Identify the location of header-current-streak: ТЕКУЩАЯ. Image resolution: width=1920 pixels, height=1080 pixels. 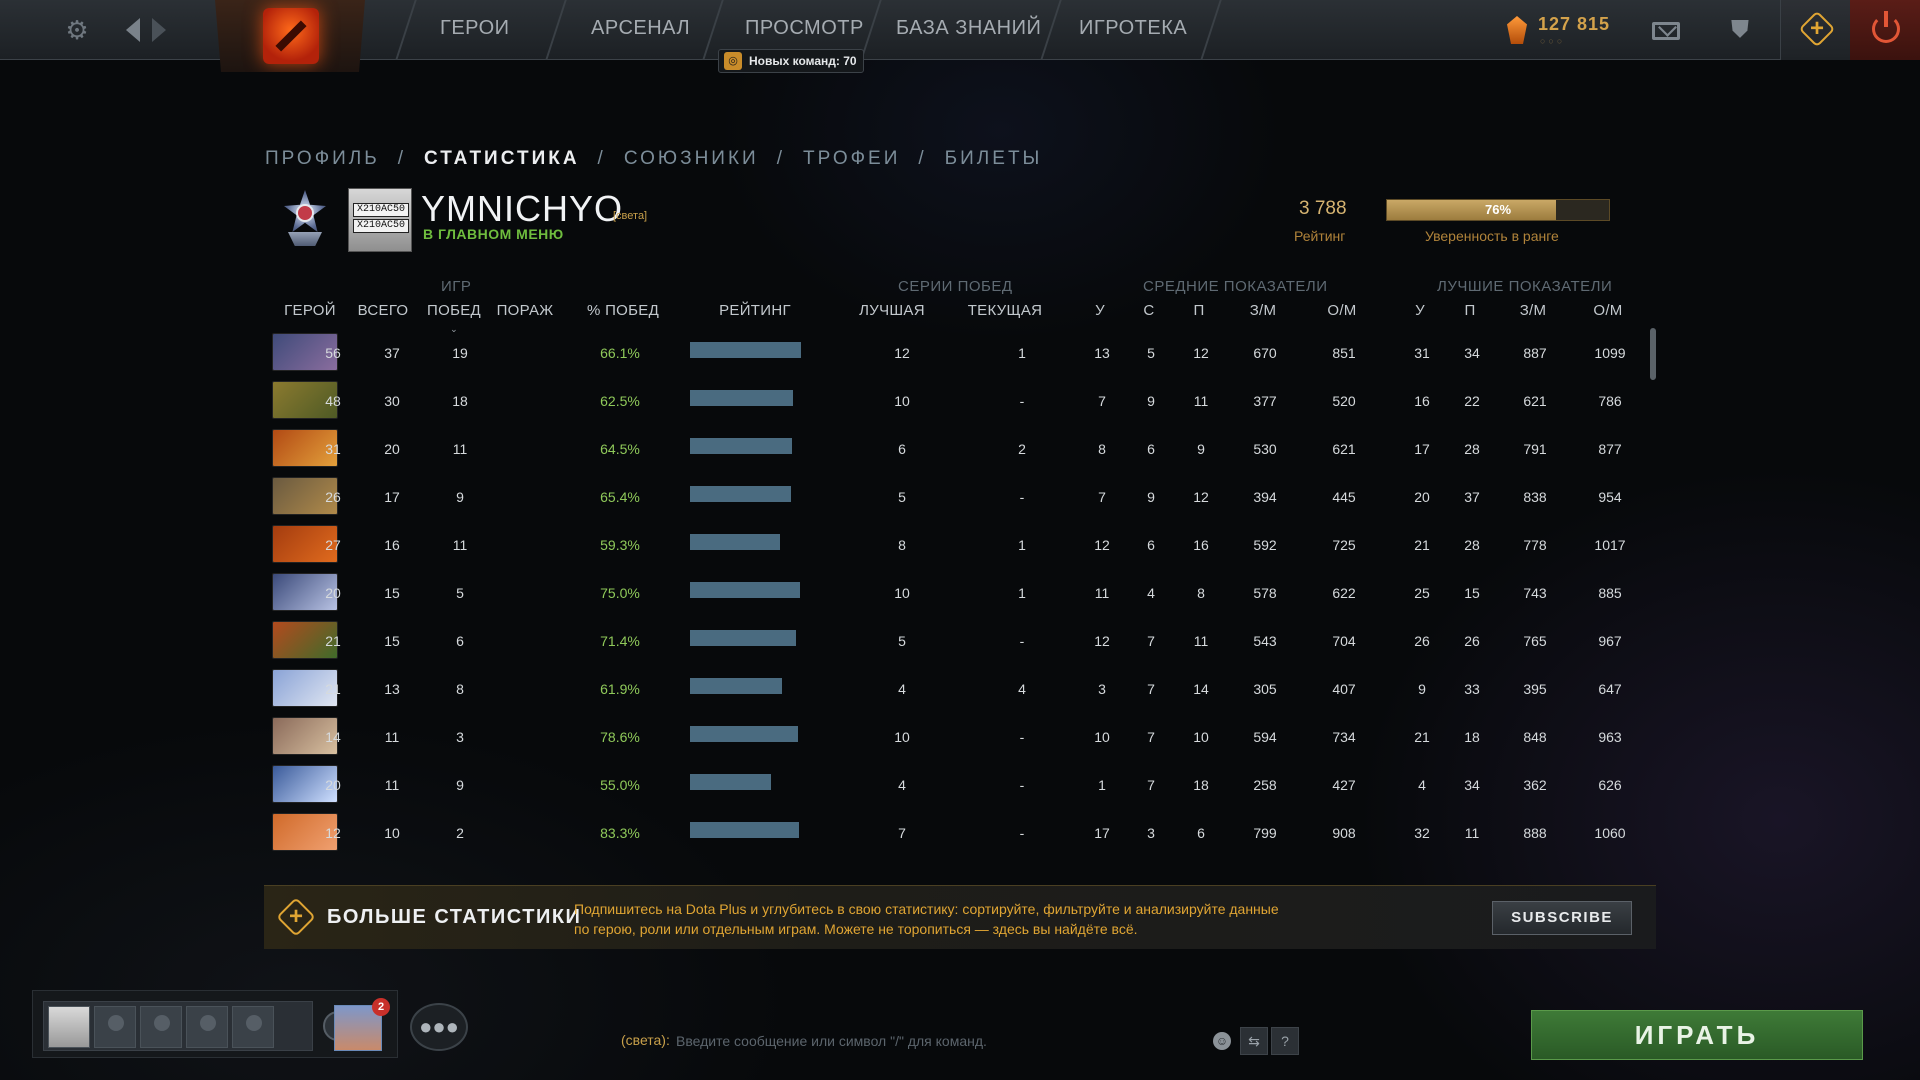
(1005, 310).